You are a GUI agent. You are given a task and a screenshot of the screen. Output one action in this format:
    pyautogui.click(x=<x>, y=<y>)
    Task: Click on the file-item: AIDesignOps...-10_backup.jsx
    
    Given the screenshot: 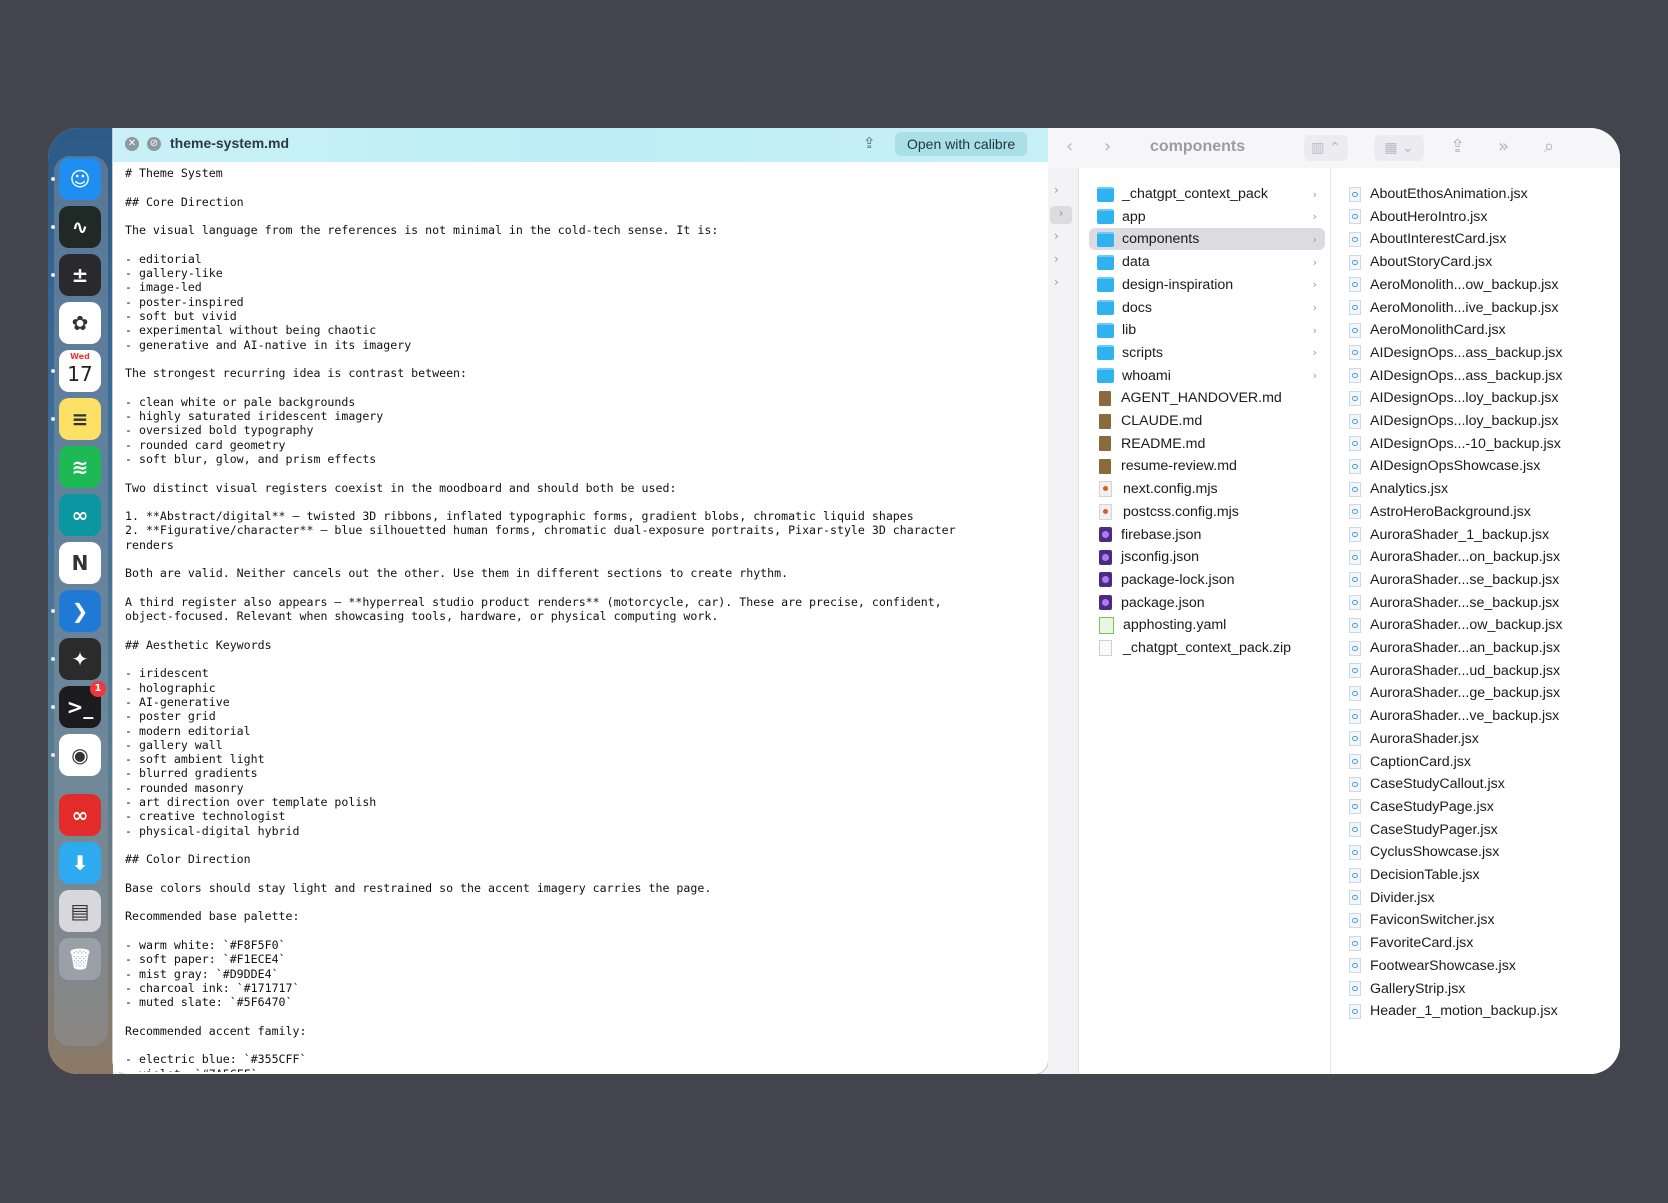 What is the action you would take?
    pyautogui.click(x=1479, y=444)
    